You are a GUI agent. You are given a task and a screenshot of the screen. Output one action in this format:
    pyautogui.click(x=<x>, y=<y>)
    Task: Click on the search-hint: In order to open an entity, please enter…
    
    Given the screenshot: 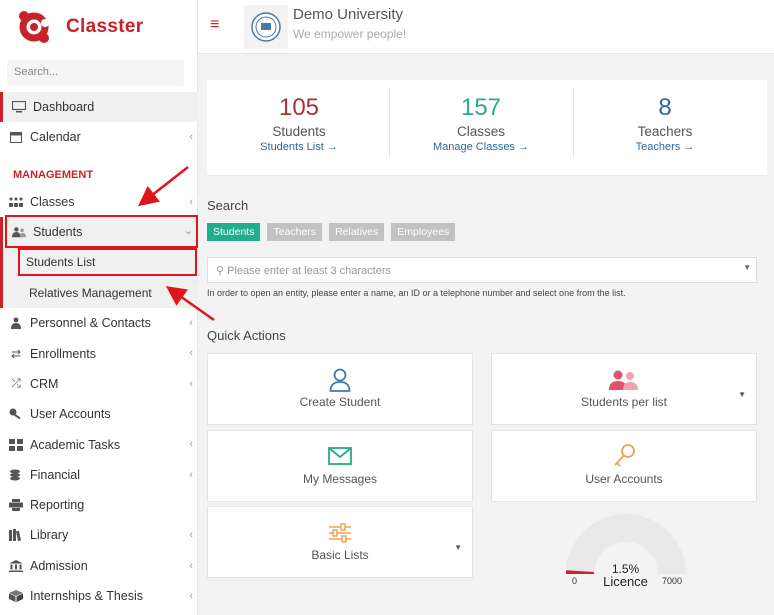 What is the action you would take?
    pyautogui.click(x=416, y=293)
    